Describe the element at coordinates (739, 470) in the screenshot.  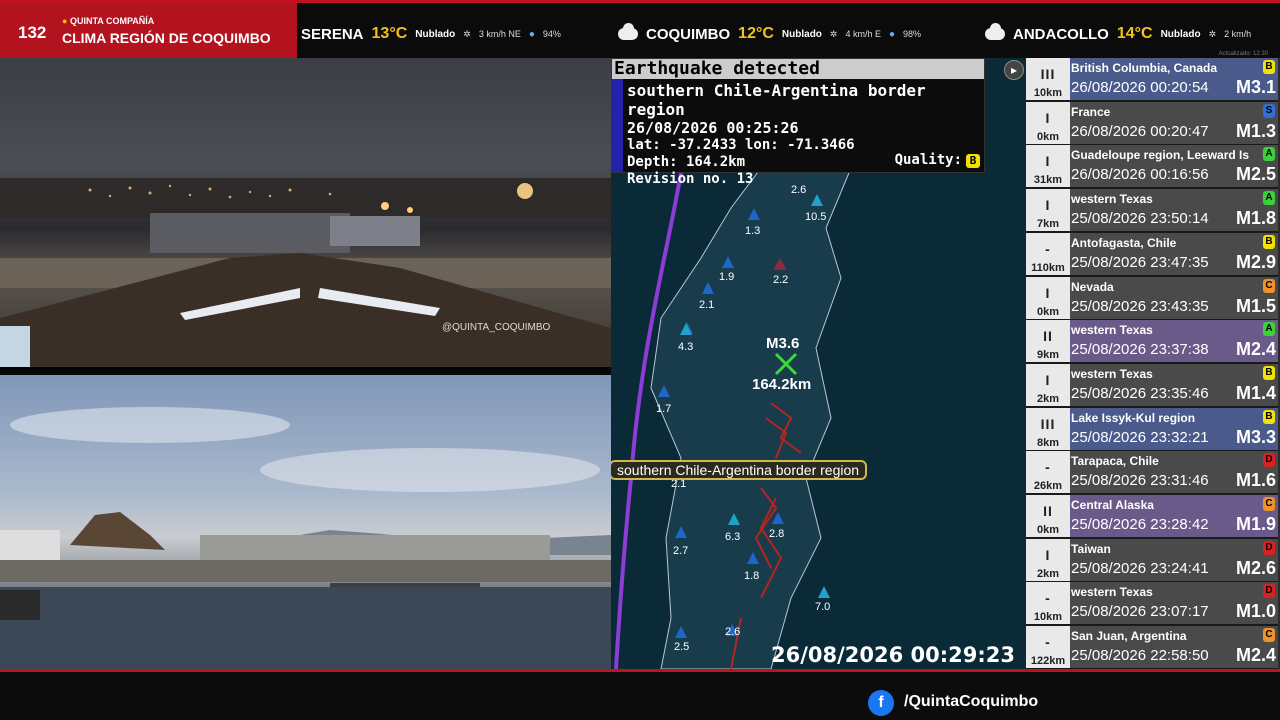
I see `region-label: southern Chile-Argentina border region` at that location.